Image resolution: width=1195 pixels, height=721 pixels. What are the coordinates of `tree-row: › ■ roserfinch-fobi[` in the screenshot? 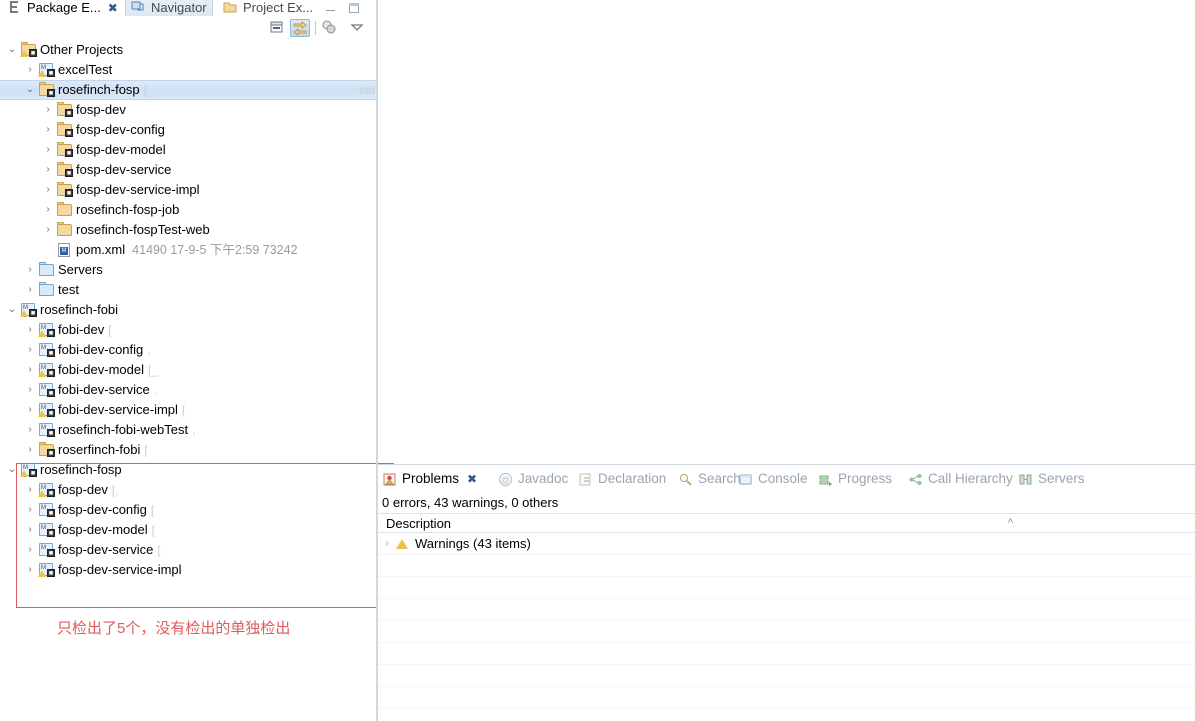 It's located at (188, 450).